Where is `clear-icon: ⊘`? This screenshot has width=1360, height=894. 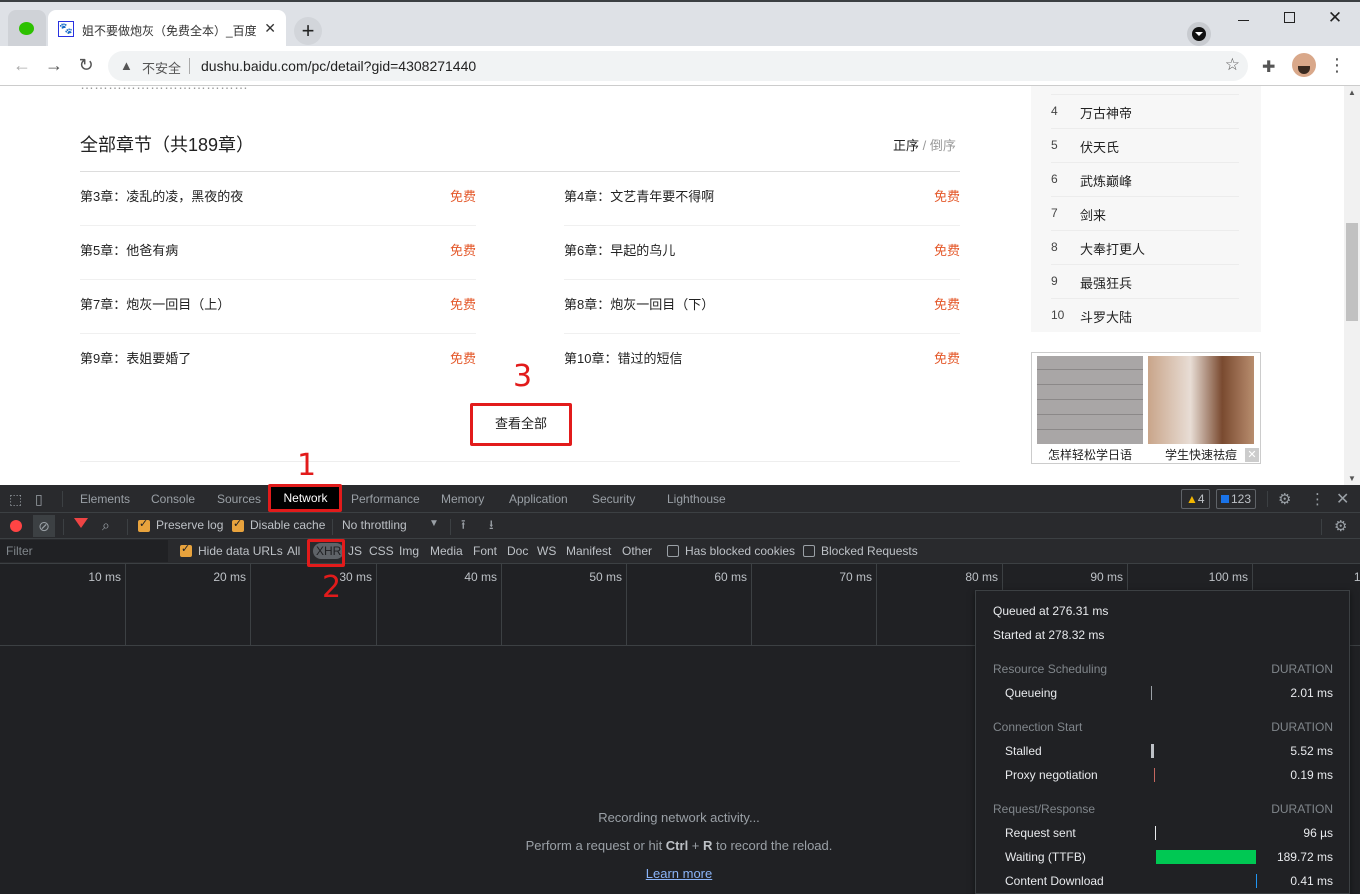
clear-icon: ⊘ is located at coordinates (44, 526).